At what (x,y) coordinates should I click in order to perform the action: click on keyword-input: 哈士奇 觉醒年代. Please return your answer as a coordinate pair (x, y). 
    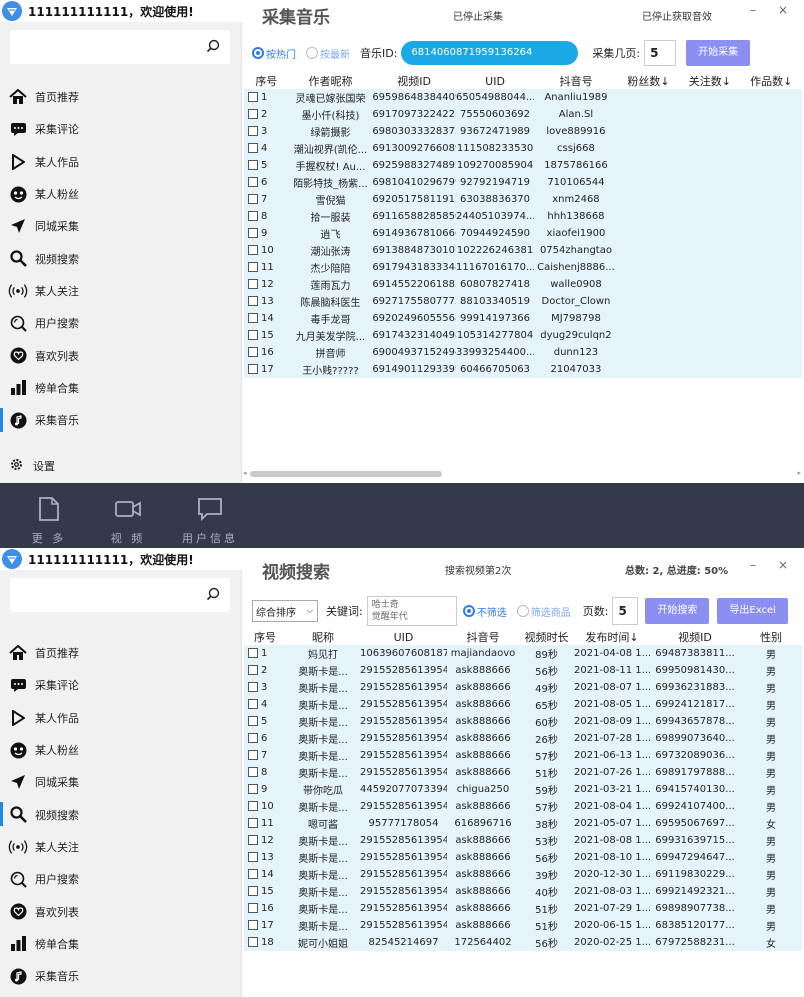
    Looking at the image, I should click on (411, 611).